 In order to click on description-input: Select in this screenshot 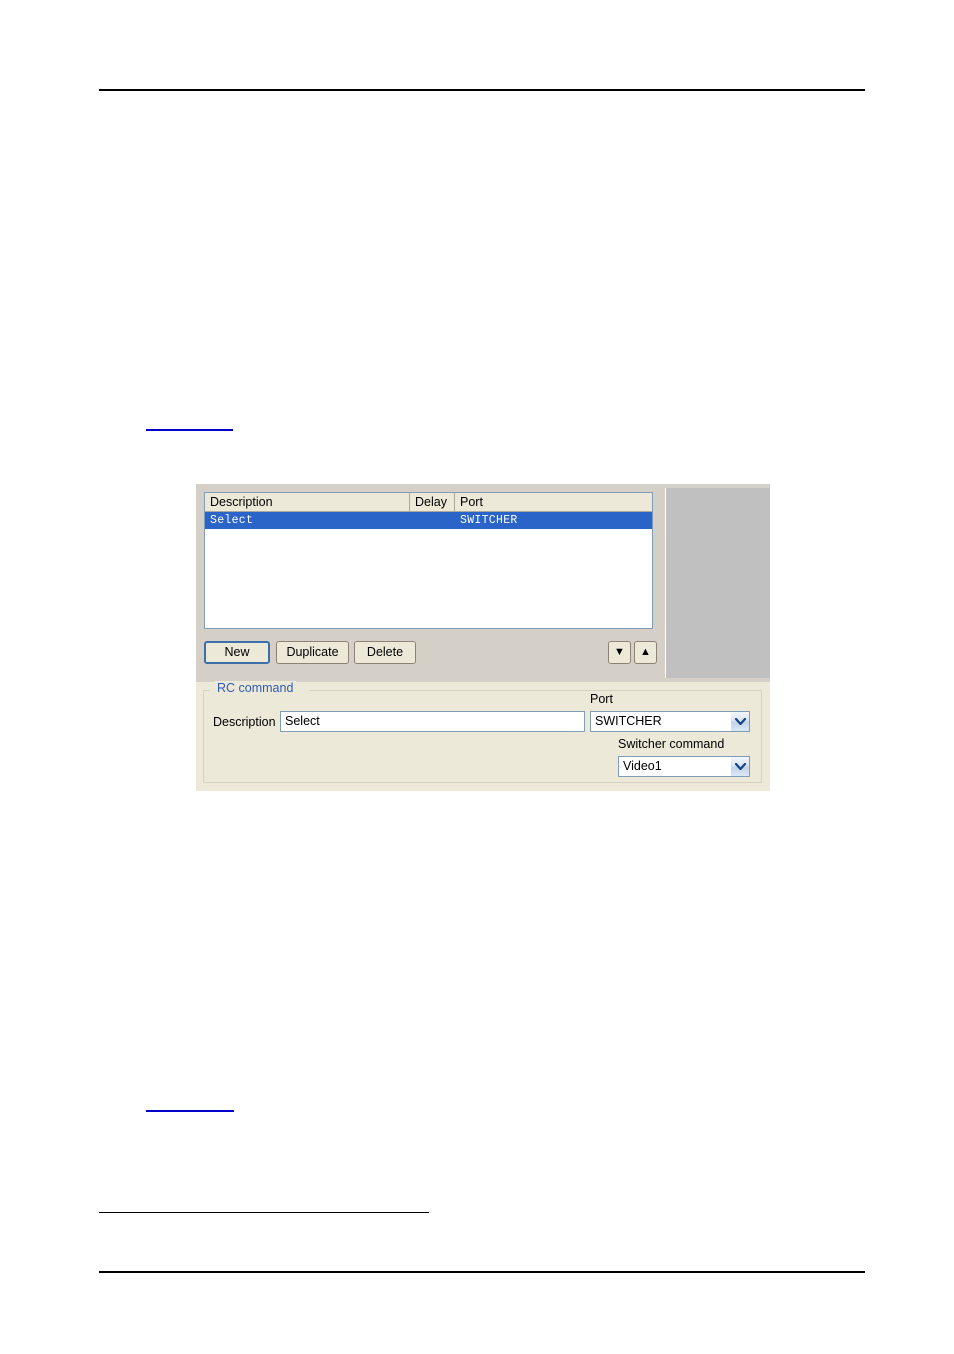, I will do `click(432, 721)`.